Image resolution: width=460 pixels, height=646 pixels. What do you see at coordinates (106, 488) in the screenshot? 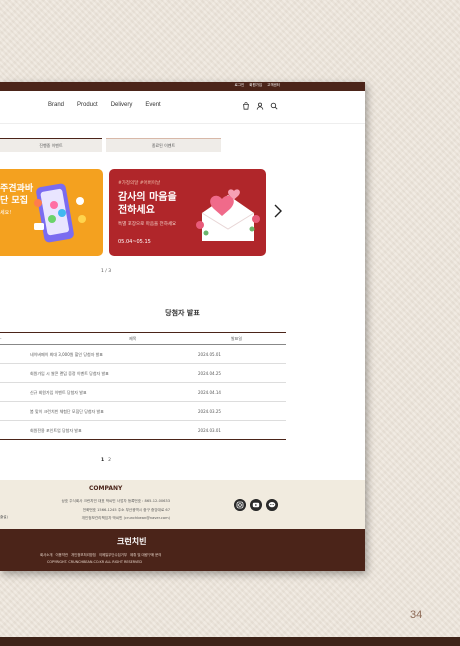
I see `footer-company-heading: COMPANY` at bounding box center [106, 488].